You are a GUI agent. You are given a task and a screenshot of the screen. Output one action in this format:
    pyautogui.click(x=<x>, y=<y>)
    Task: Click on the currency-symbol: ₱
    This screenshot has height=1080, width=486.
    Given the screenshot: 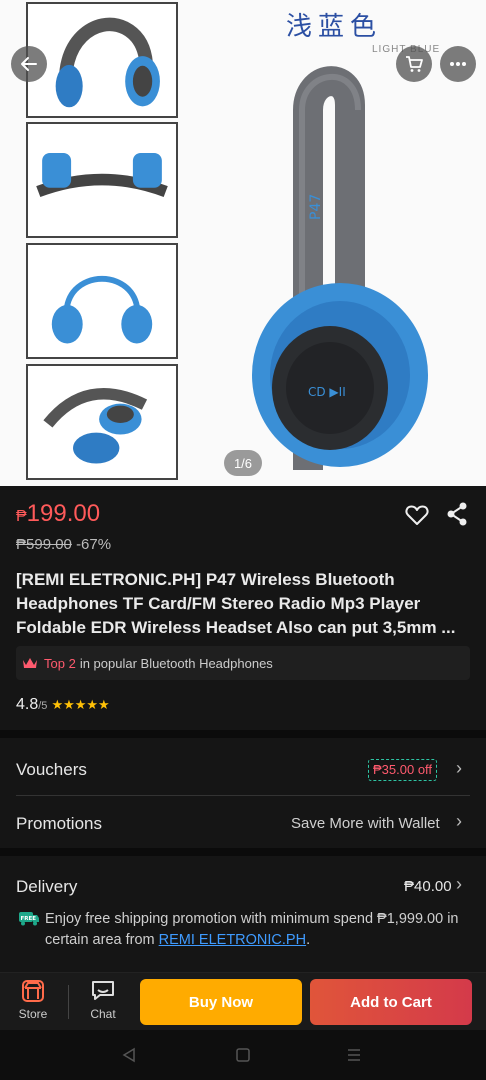 What is the action you would take?
    pyautogui.click(x=21, y=516)
    